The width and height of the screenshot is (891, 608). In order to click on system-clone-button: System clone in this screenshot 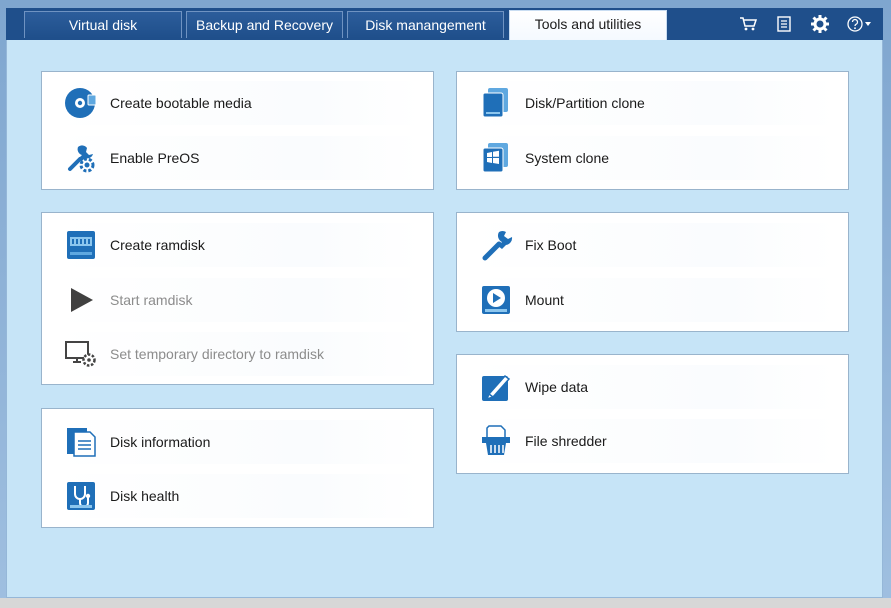, I will do `click(652, 158)`.